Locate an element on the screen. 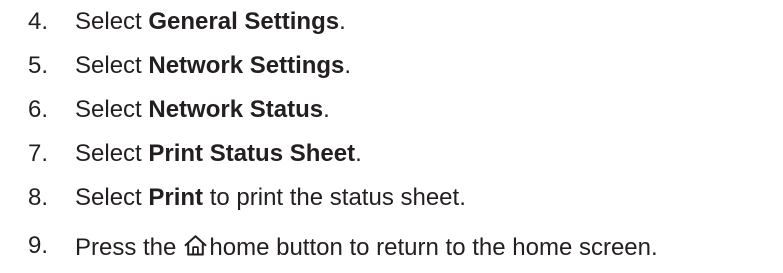  step-number: 7. is located at coordinates (38, 153).